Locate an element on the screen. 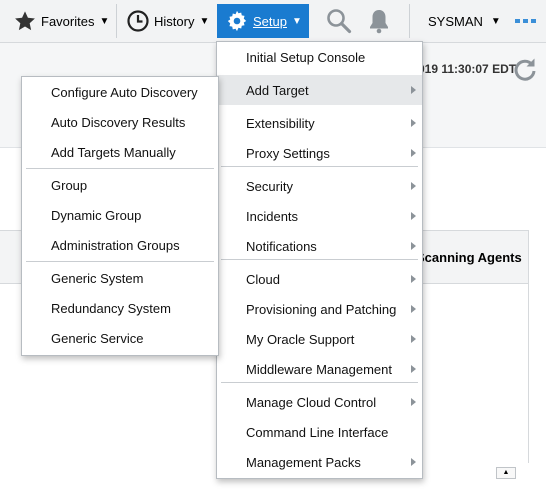  menu-item-label: Generic Service is located at coordinates (97, 338).